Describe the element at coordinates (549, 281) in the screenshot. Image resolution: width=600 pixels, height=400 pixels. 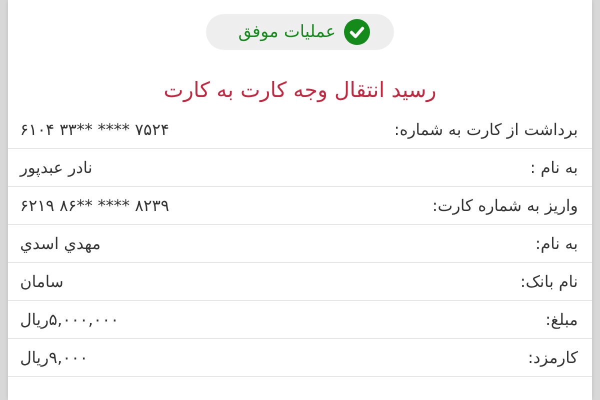
I see `field-label: نام بانک:` at that location.